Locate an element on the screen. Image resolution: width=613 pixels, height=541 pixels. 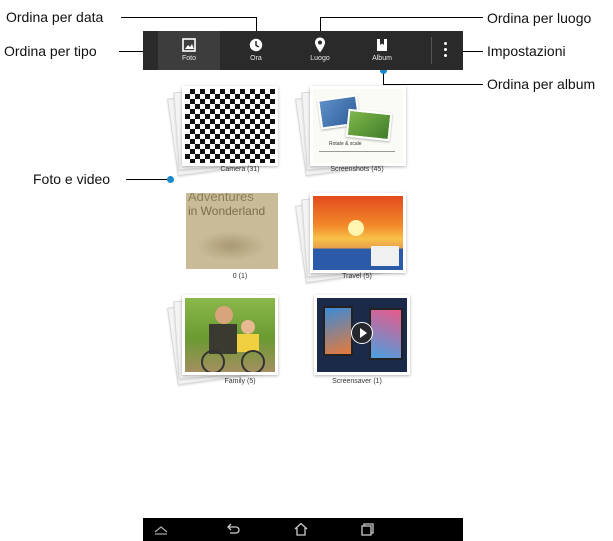
leader-line-photos is located at coordinates (148, 179).